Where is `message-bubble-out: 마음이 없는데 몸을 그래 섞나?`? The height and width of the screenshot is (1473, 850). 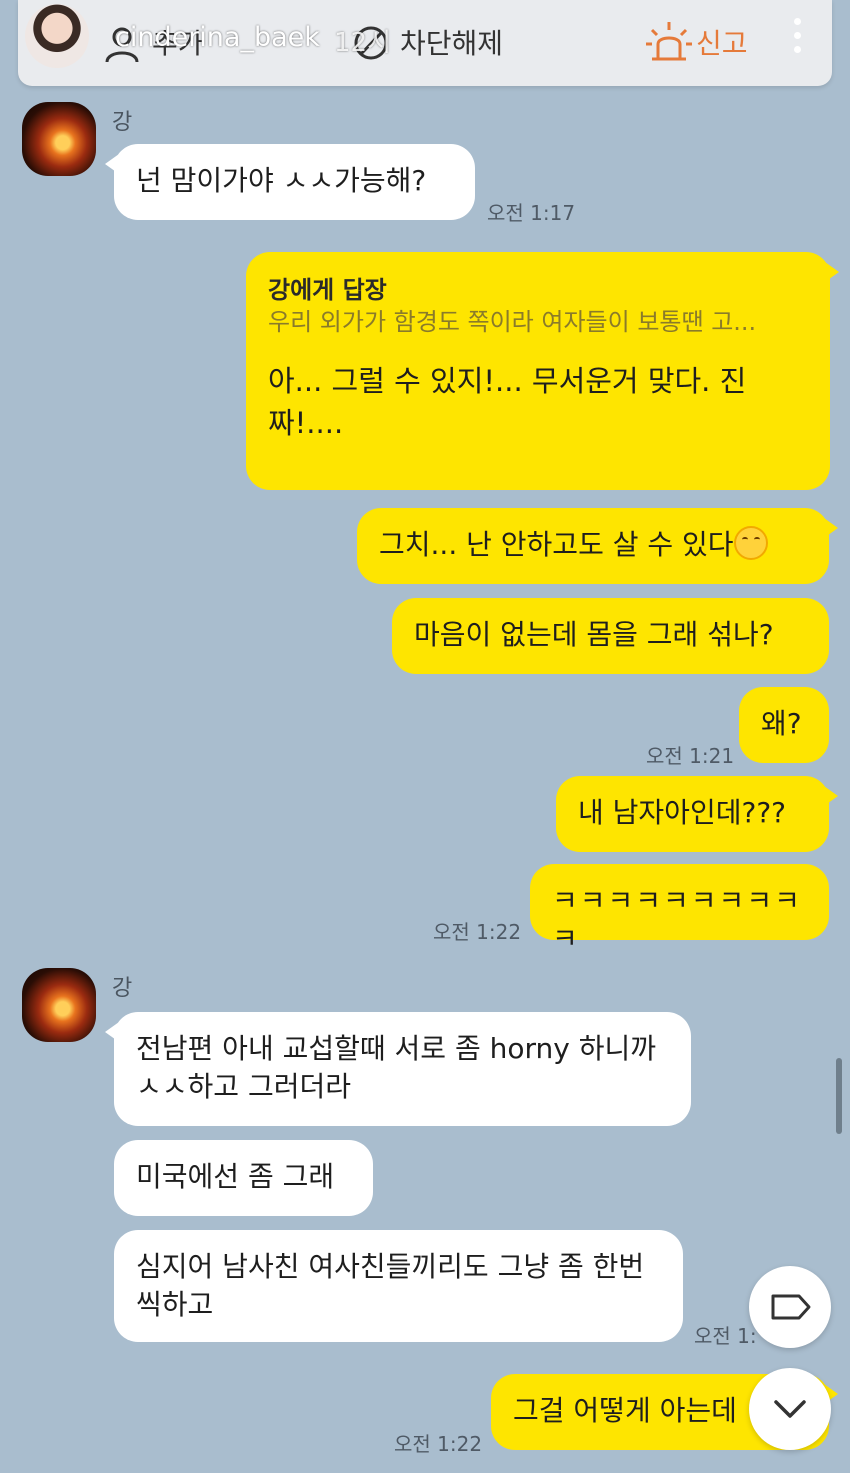
message-bubble-out: 마음이 없는데 몸을 그래 섞나? is located at coordinates (610, 636).